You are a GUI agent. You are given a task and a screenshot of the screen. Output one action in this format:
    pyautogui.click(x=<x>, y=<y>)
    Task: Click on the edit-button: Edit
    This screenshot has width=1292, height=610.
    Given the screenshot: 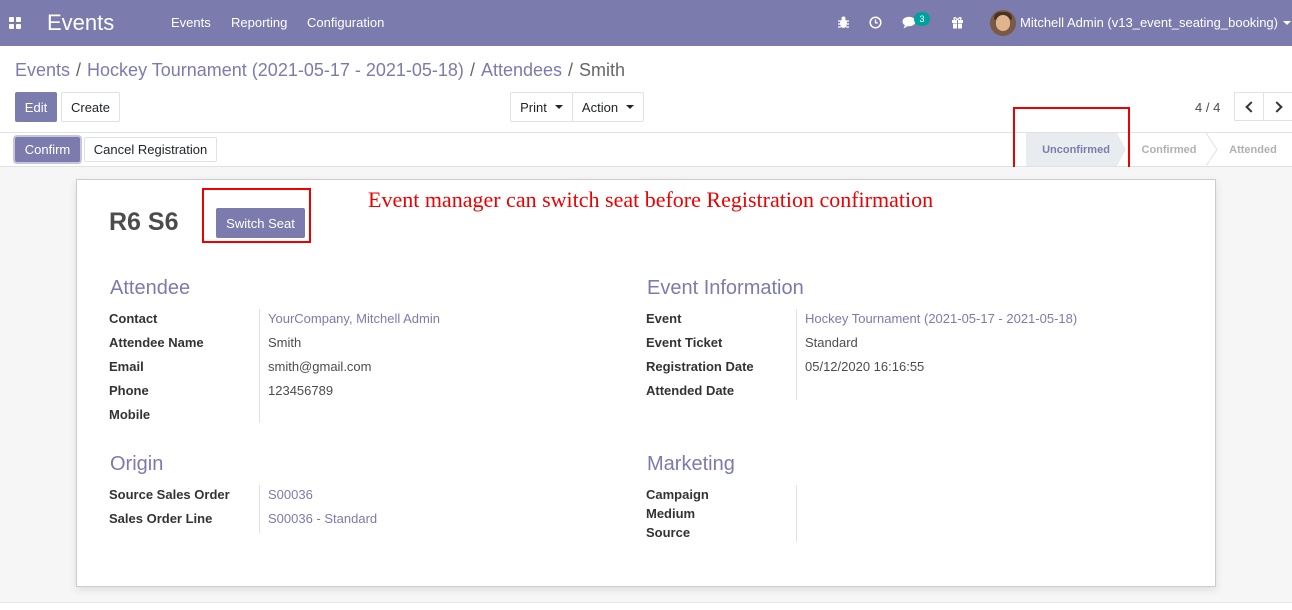 What is the action you would take?
    pyautogui.click(x=36, y=107)
    